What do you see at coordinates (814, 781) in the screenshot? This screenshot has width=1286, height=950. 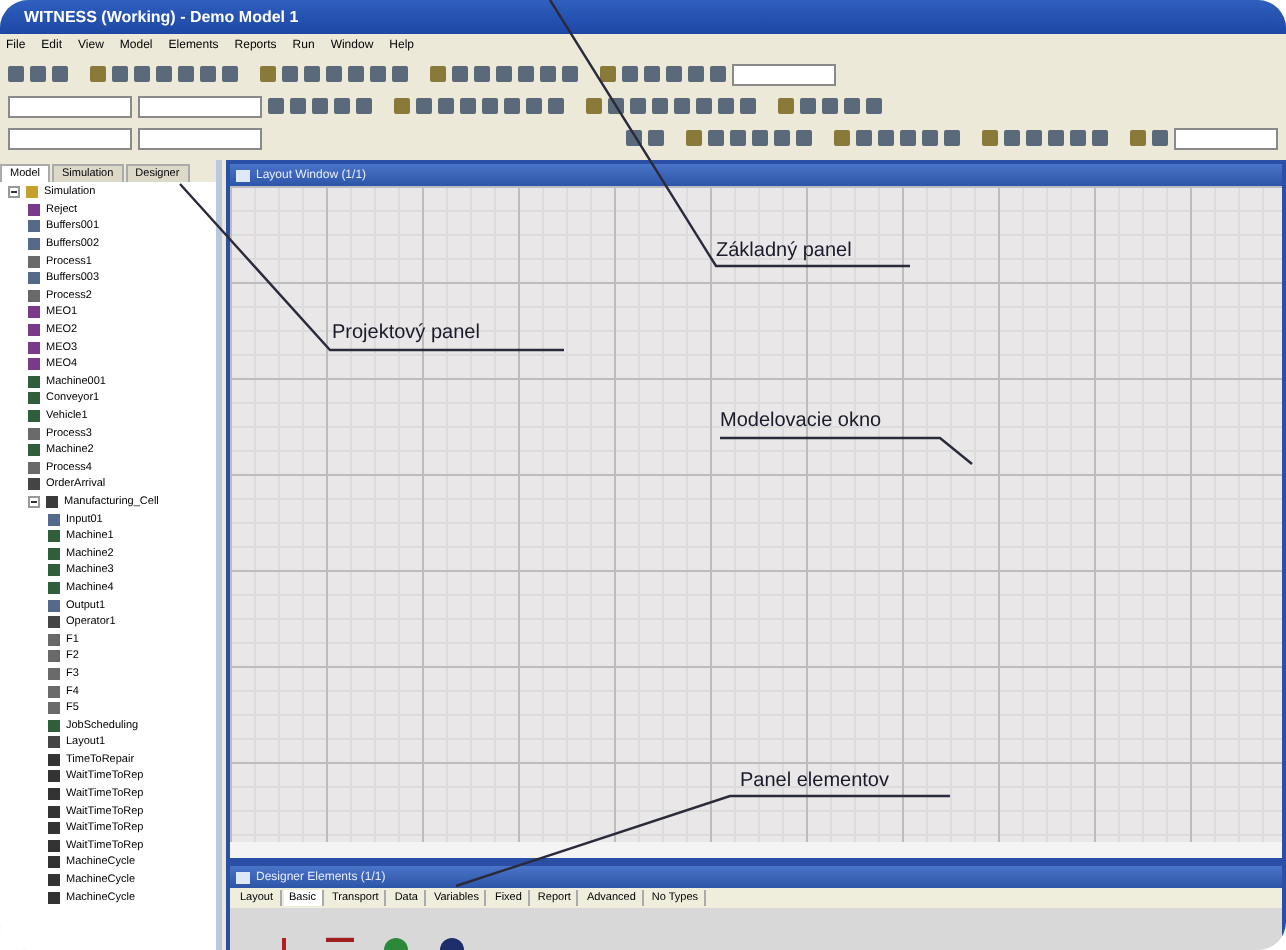 I see `callout-label: Panel elementov` at bounding box center [814, 781].